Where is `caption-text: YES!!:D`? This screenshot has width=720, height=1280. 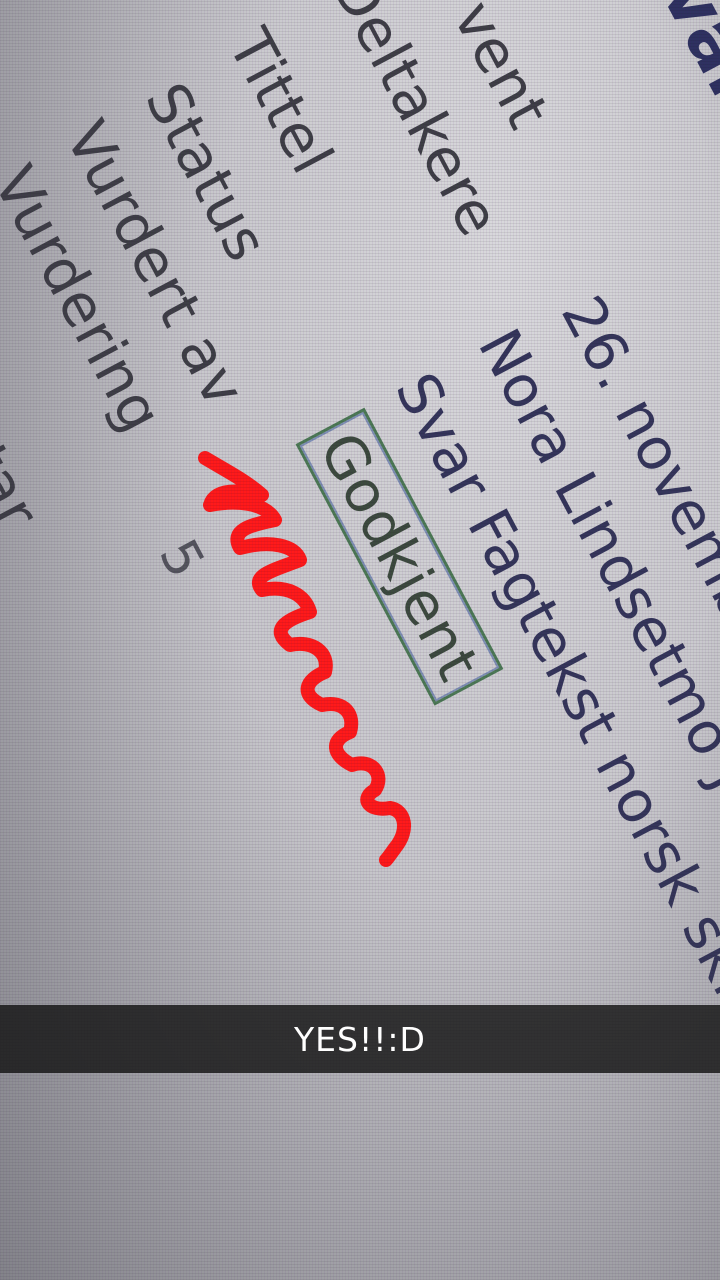 caption-text: YES!!:D is located at coordinates (360, 1039).